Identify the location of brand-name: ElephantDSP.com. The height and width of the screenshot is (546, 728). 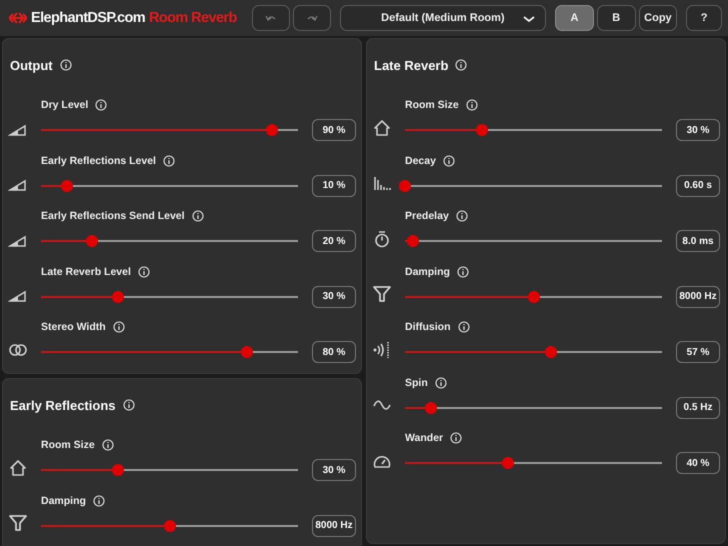
(88, 18).